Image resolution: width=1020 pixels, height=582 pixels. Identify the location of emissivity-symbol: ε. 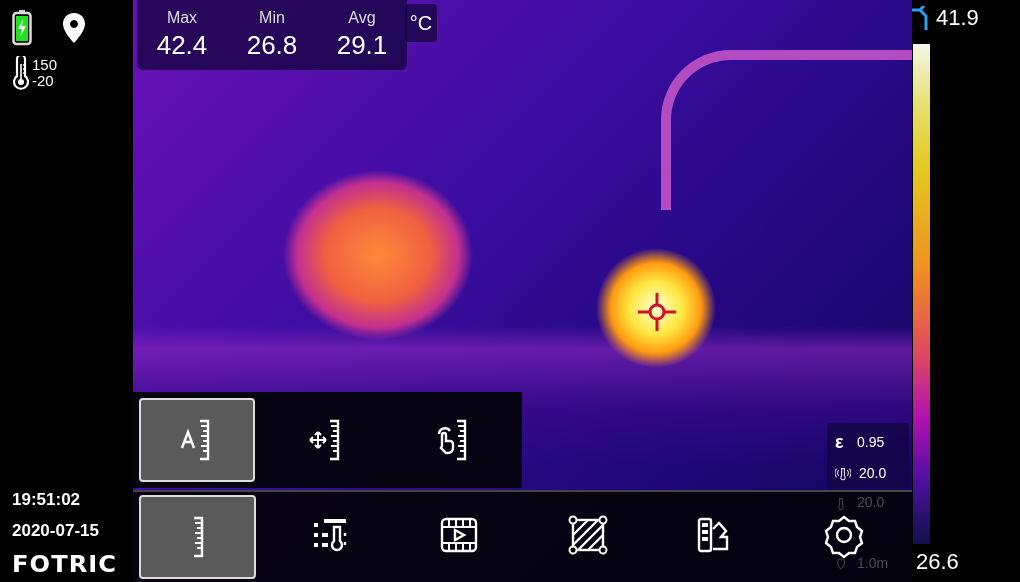
(840, 442).